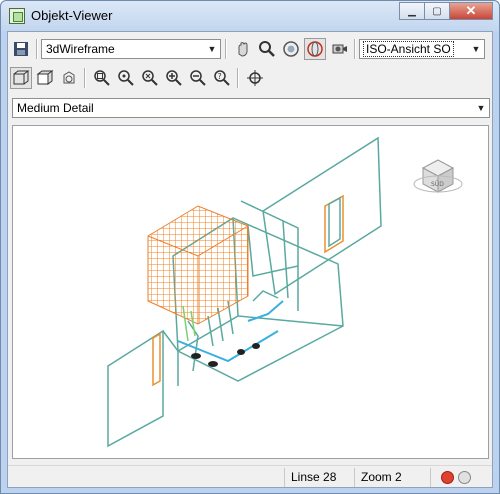 The width and height of the screenshot is (500, 494). What do you see at coordinates (17, 16) in the screenshot?
I see `app-icon` at bounding box center [17, 16].